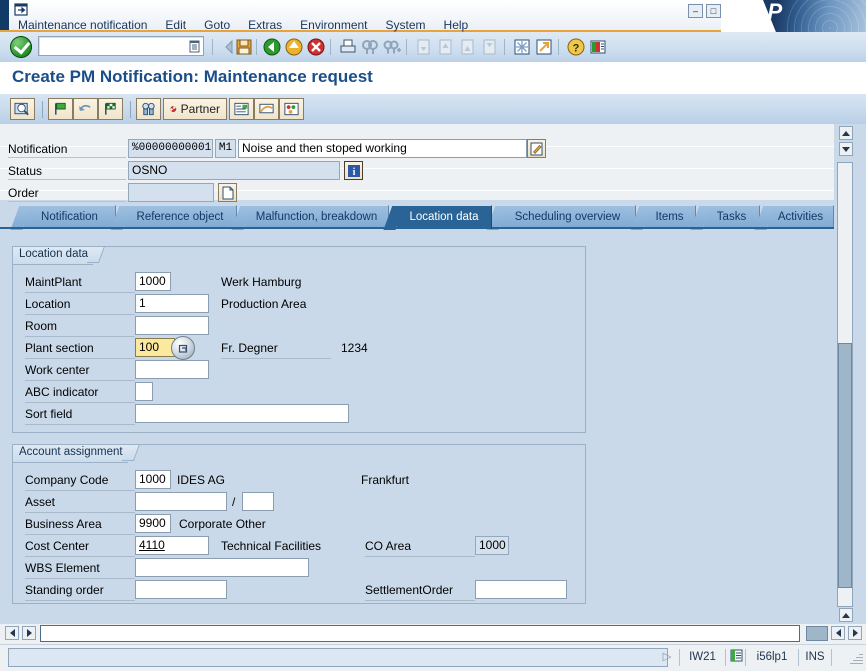  Describe the element at coordinates (568, 217) in the screenshot. I see `tab-scheduling-overview: Scheduling overview` at that location.